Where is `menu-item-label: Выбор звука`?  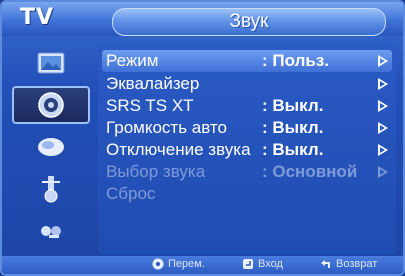 menu-item-label: Выбор звука is located at coordinates (156, 171).